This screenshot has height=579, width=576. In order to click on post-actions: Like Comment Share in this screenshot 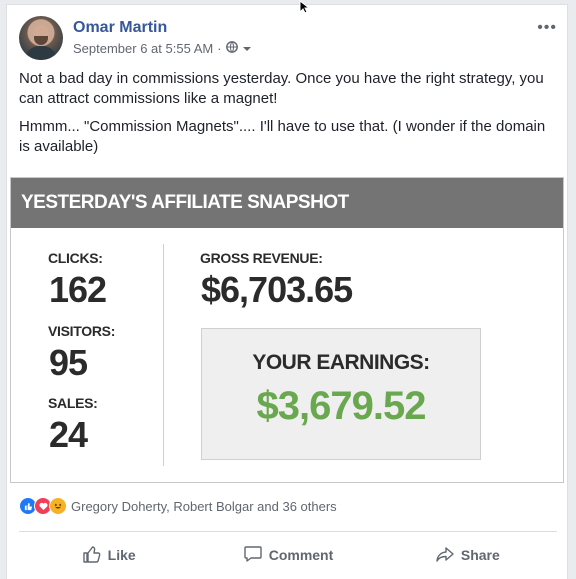, I will do `click(288, 555)`.